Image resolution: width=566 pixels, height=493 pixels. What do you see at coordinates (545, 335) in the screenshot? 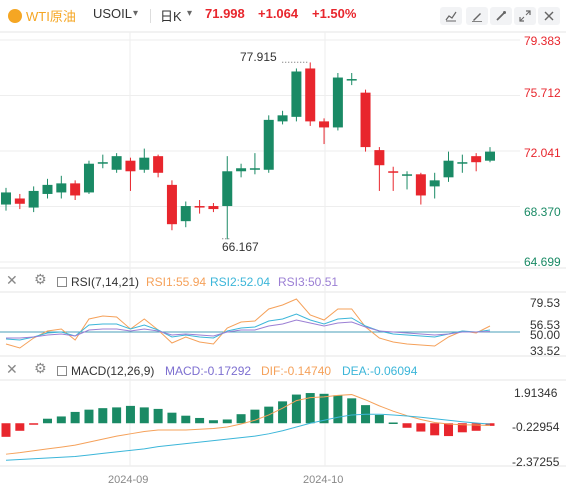
I see `rsi-axis-label: 50.00` at bounding box center [545, 335].